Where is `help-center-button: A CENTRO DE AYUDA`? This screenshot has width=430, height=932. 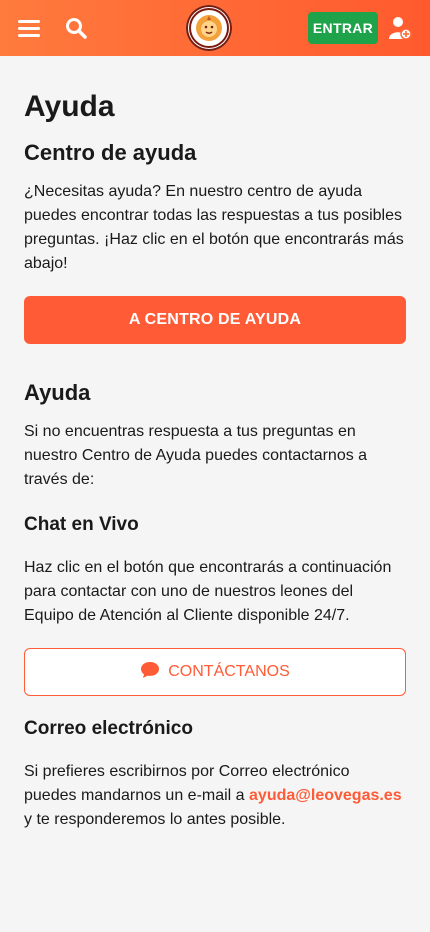 help-center-button: A CENTRO DE AYUDA is located at coordinates (215, 320).